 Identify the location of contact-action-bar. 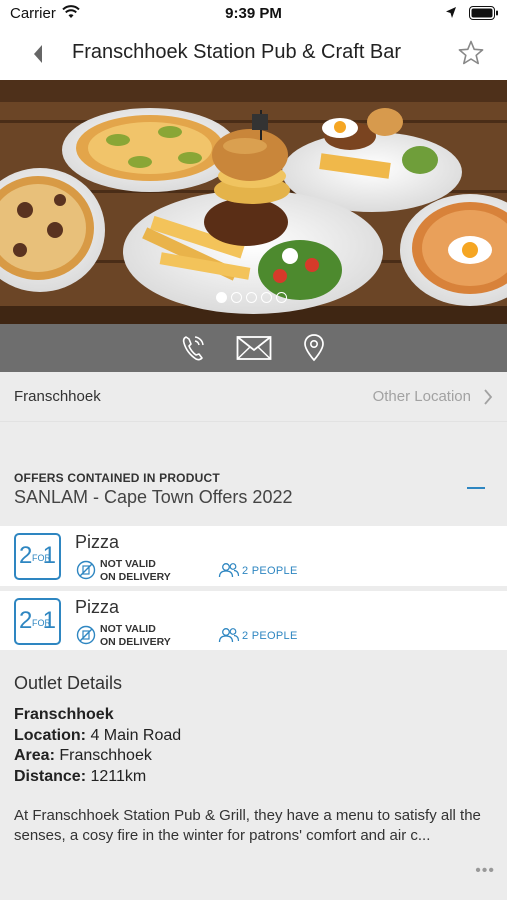
(253, 348).